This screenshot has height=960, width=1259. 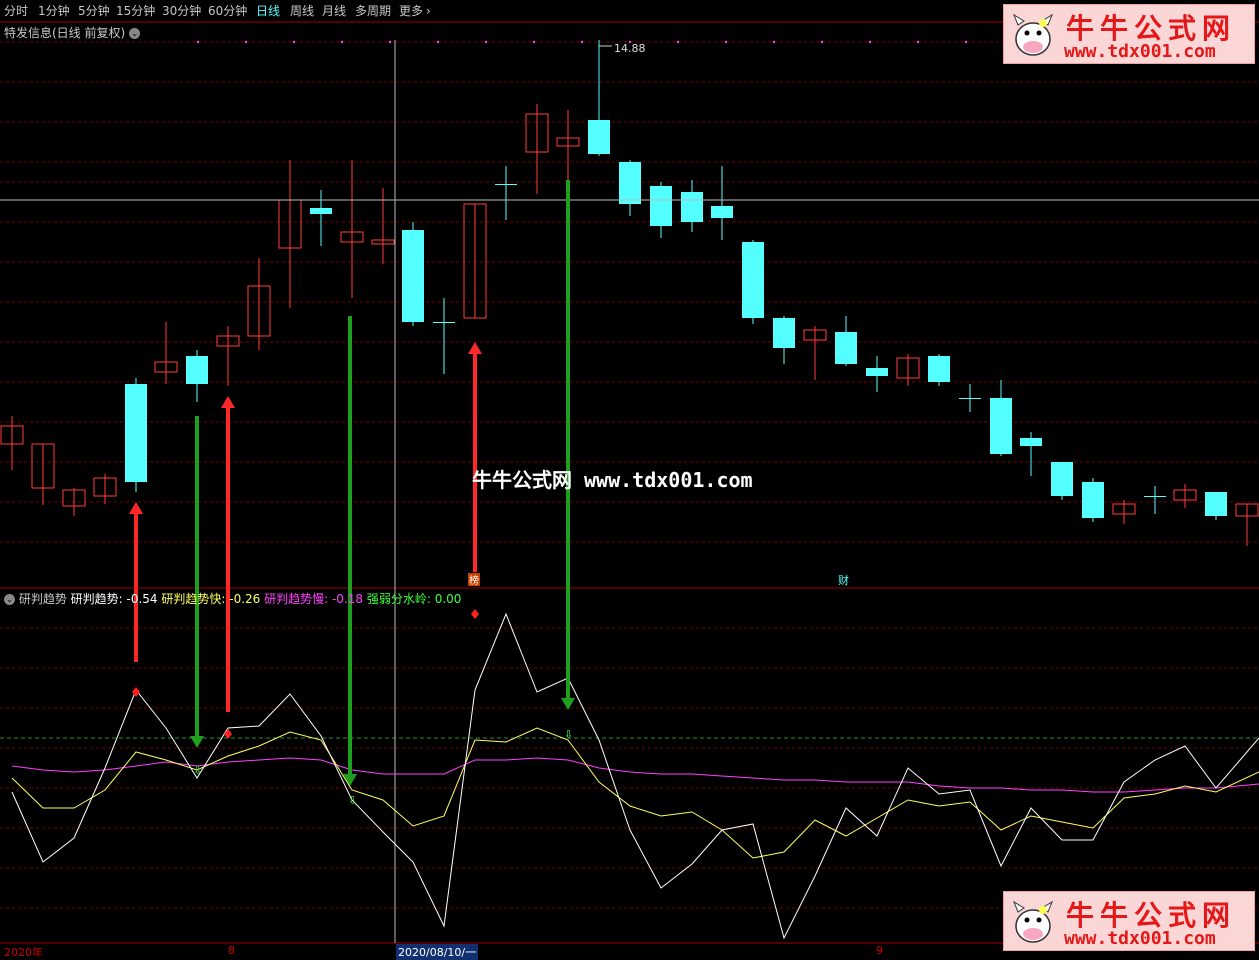 What do you see at coordinates (630, 48) in the screenshot?
I see `high-price-label: 14.88` at bounding box center [630, 48].